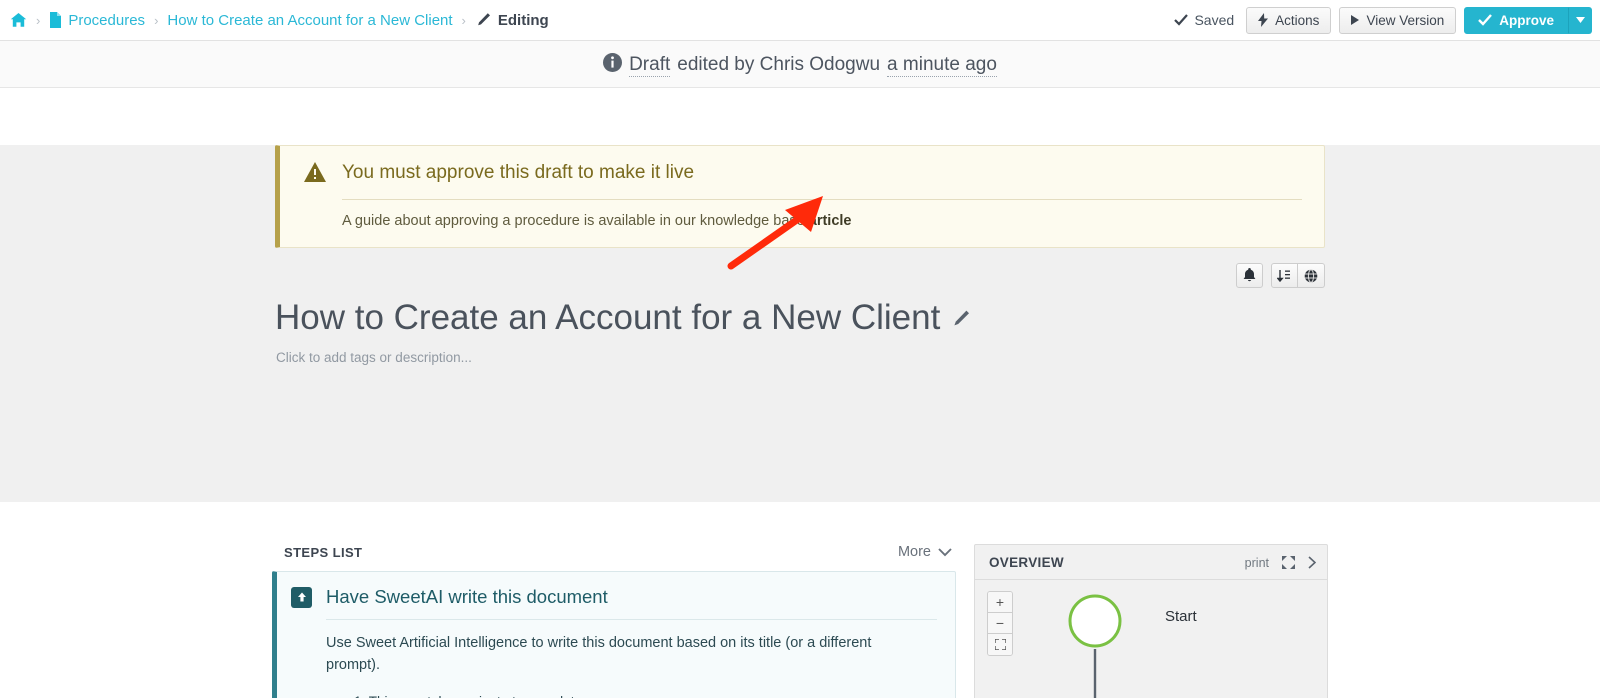 The height and width of the screenshot is (698, 1600). Describe the element at coordinates (645, 696) in the screenshot. I see `step-list-item: 1. This may take a minute to complete.` at that location.